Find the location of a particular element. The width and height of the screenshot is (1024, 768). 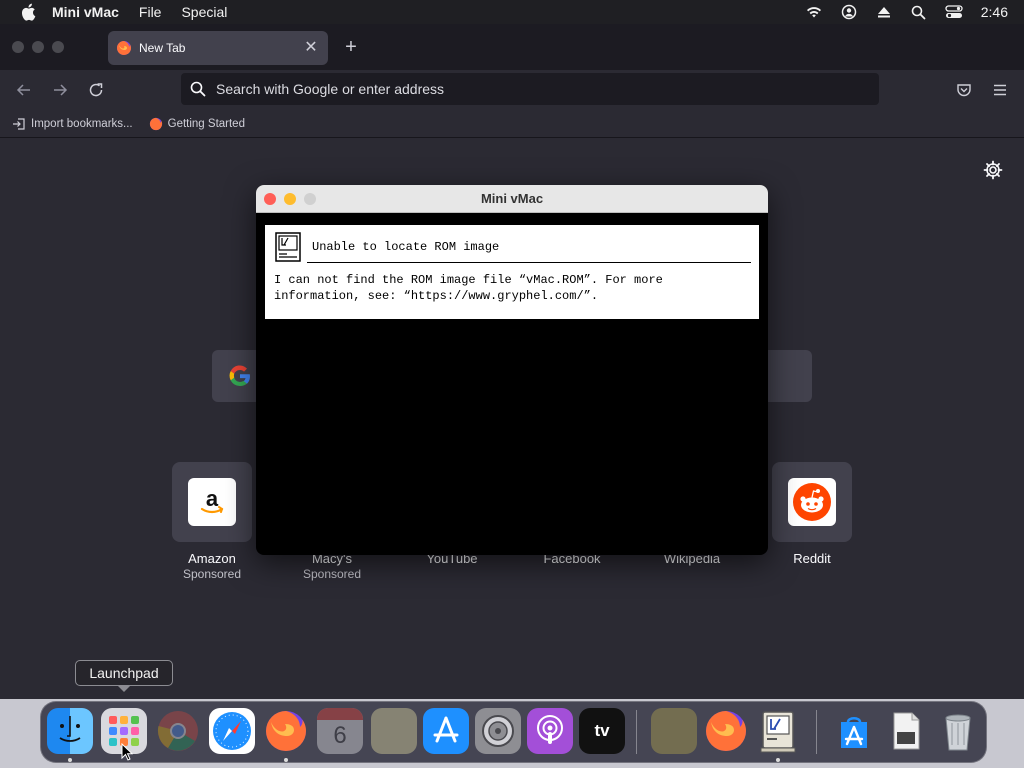

tooltip-text: Launchpad is located at coordinates (124, 673).